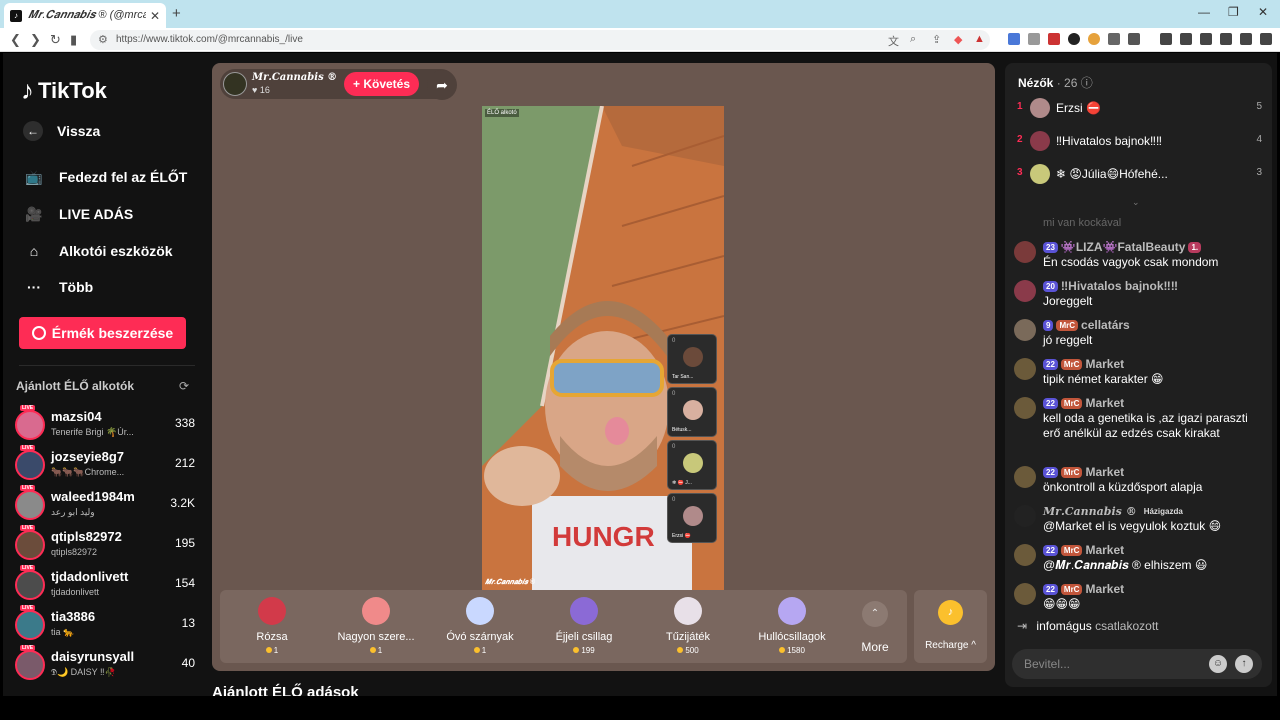 The image size is (1280, 720). I want to click on get-coins-button: Érmék beszerzése, so click(102, 333).